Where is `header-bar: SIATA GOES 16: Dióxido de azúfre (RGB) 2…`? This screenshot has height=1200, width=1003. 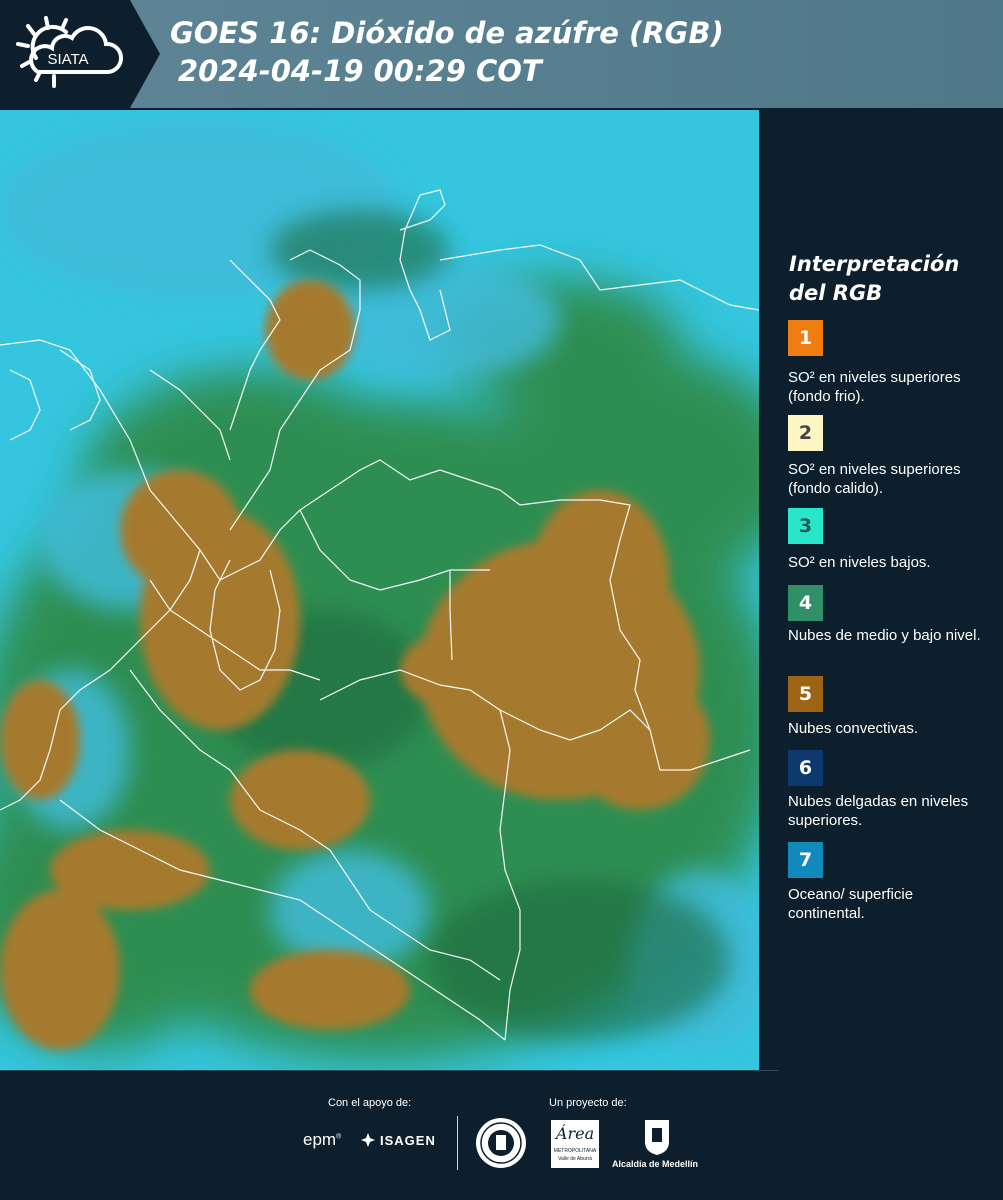 header-bar: SIATA GOES 16: Dióxido de azúfre (RGB) 2… is located at coordinates (501, 55).